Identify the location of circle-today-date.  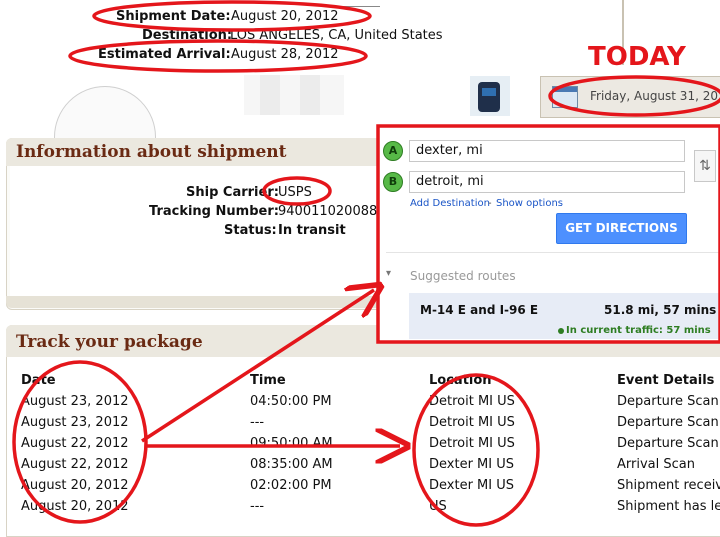
(634, 96).